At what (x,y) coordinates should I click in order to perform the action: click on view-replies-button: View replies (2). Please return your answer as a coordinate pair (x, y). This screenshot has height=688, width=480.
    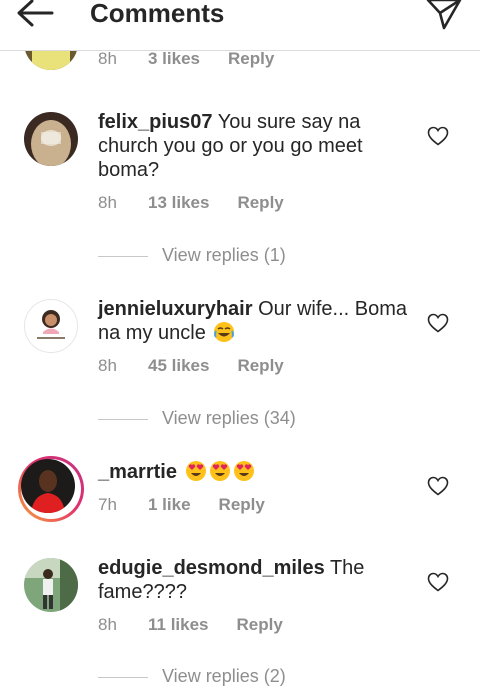
    Looking at the image, I should click on (192, 676).